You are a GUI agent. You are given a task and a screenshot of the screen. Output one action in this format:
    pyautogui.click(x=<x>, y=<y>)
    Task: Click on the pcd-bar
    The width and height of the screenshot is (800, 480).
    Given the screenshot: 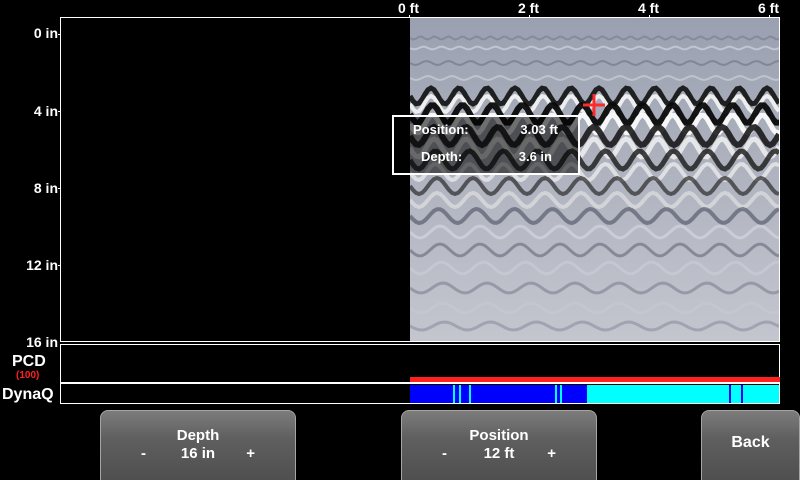 What is the action you would take?
    pyautogui.click(x=595, y=379)
    